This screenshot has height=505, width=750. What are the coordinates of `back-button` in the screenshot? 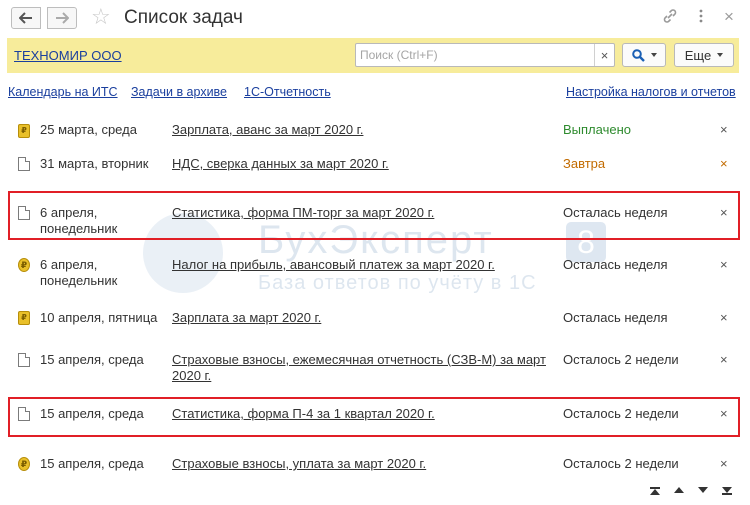 It's located at (26, 18).